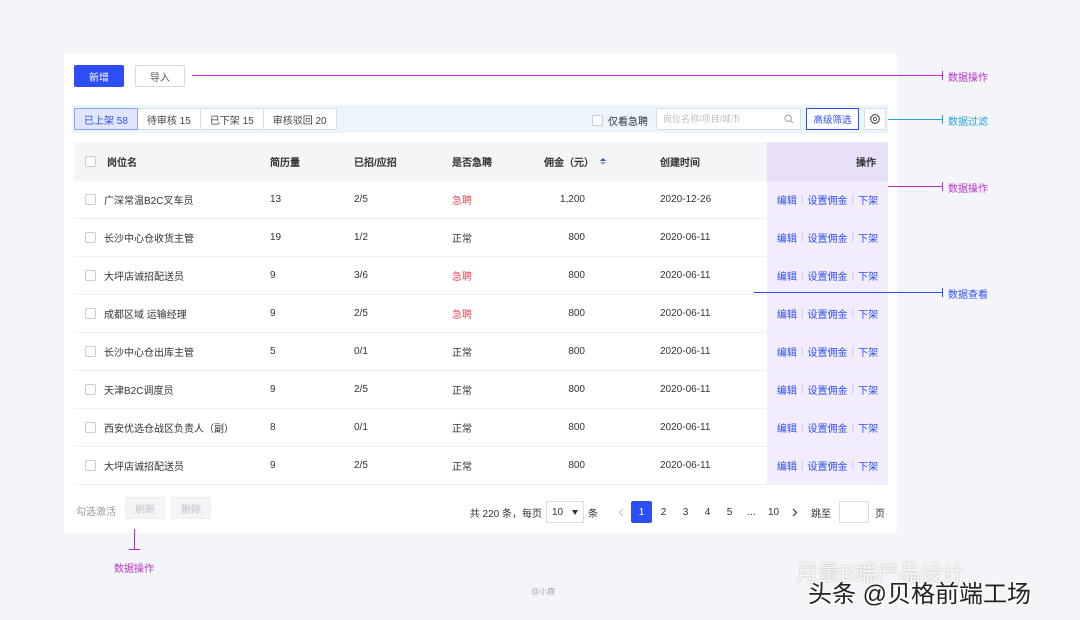  Describe the element at coordinates (361, 275) in the screenshot. I see `cell-hired: 3/6` at that location.